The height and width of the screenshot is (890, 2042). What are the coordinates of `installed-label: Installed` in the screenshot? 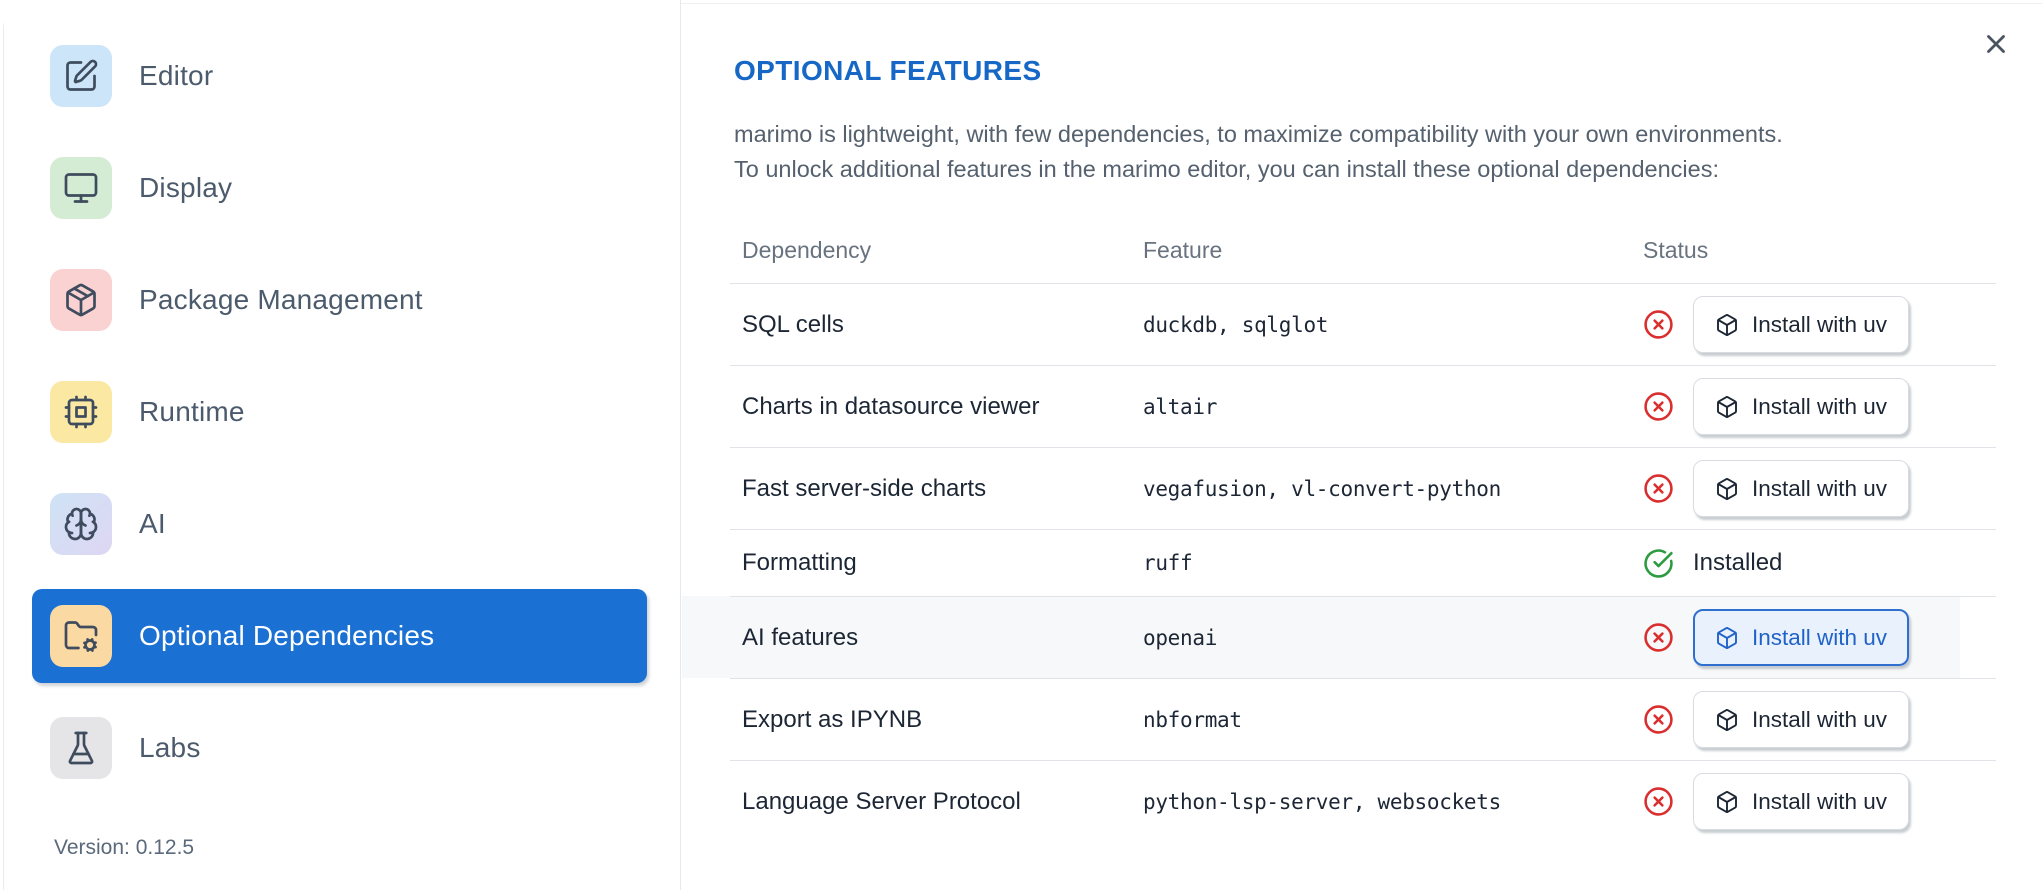 It's located at (1738, 562).